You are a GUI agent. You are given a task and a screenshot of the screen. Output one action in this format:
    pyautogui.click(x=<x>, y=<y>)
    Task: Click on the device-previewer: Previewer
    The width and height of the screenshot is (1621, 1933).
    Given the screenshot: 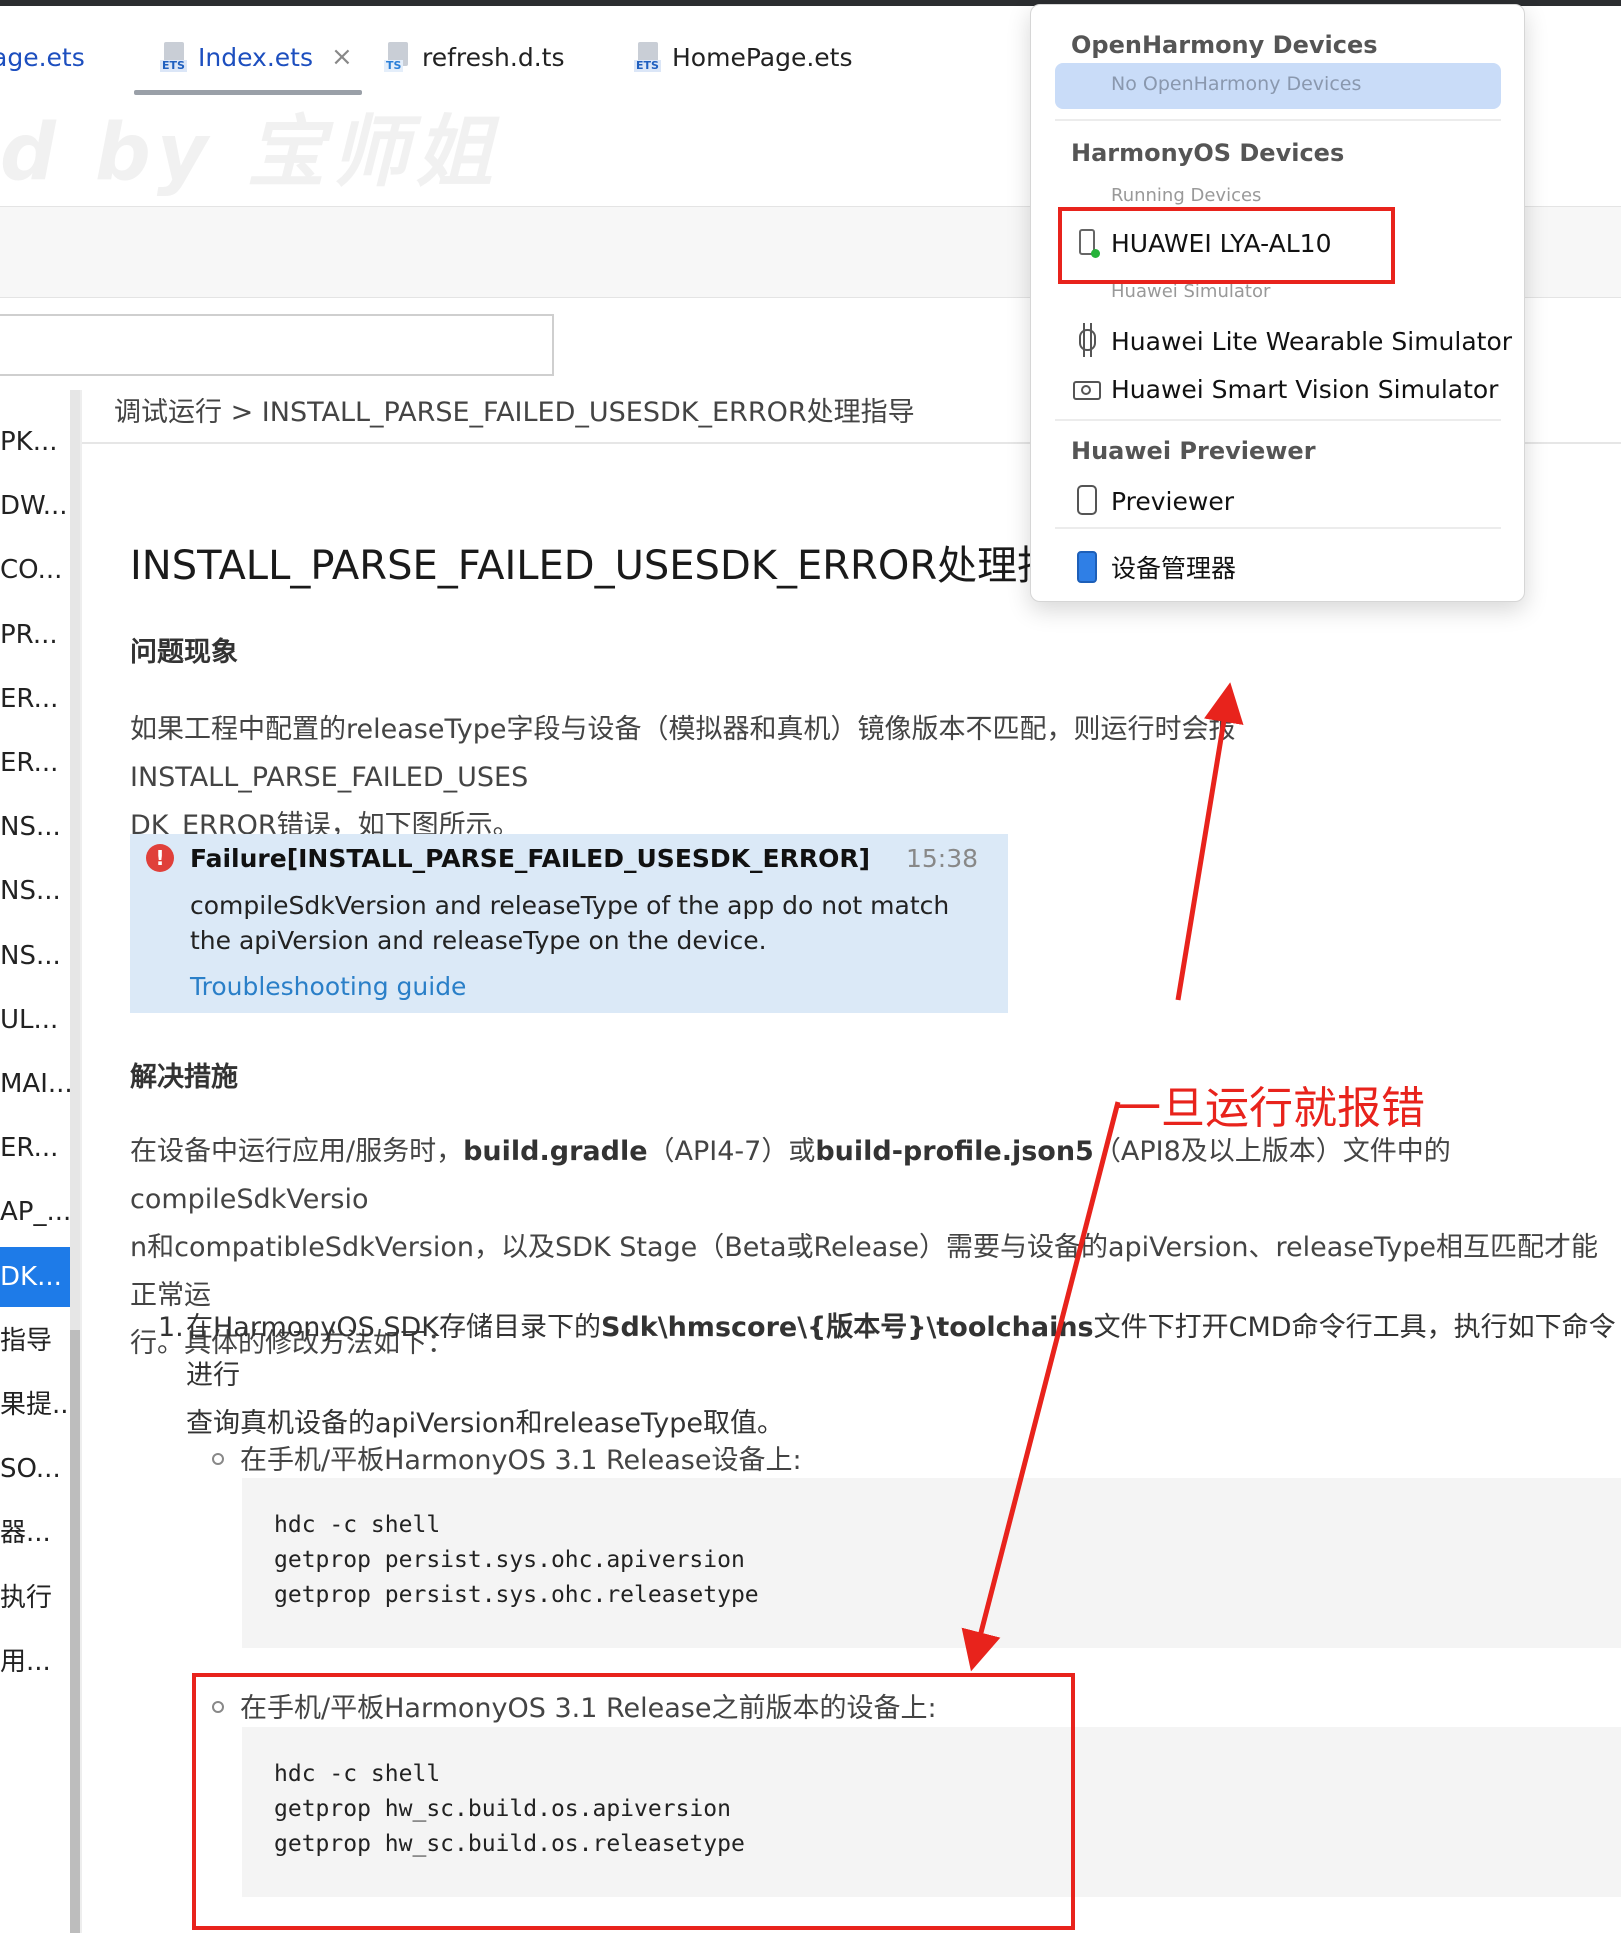 What is the action you would take?
    pyautogui.click(x=1152, y=501)
    